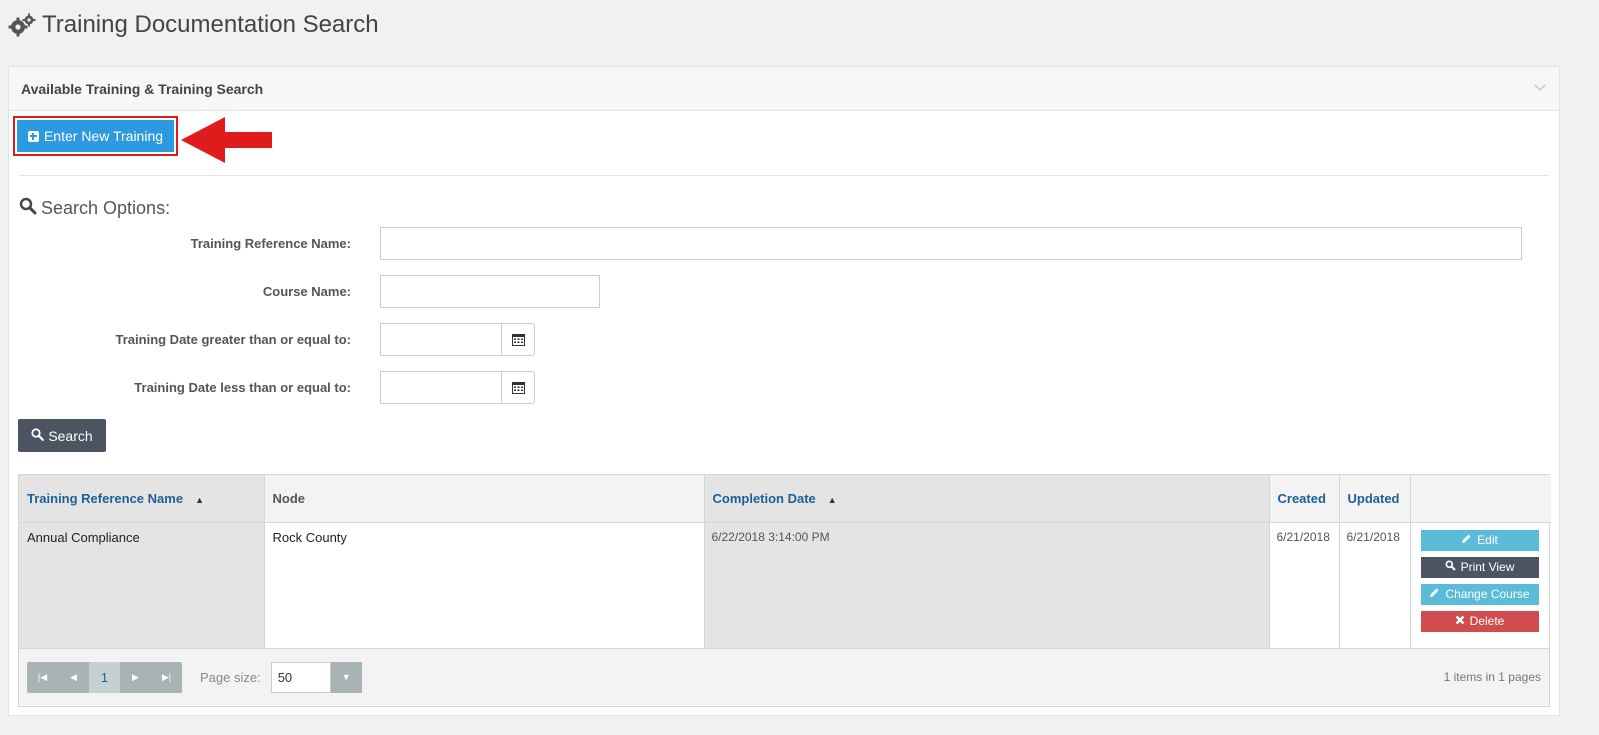 The width and height of the screenshot is (1599, 735). I want to click on enter-new-training-label: Enter New Training, so click(103, 136).